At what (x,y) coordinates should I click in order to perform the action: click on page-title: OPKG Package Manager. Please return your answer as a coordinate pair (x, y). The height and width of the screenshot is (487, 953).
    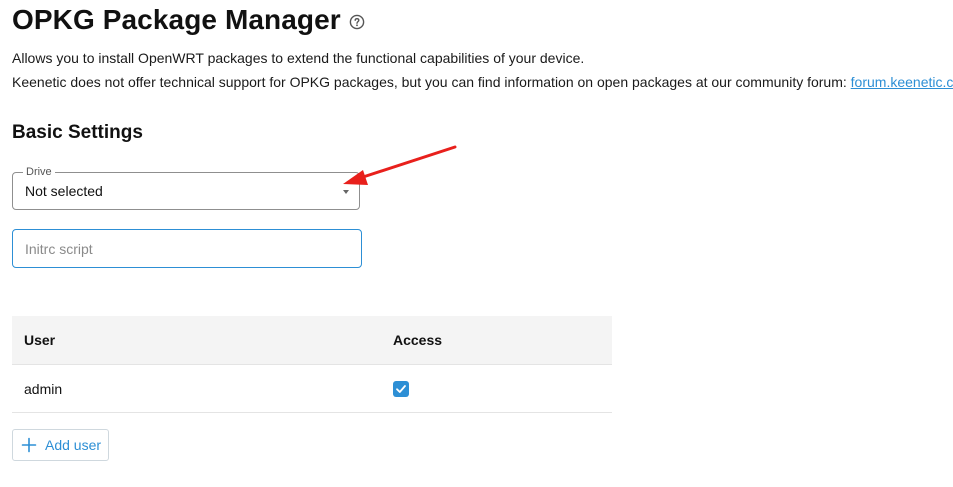
    Looking at the image, I should click on (176, 19).